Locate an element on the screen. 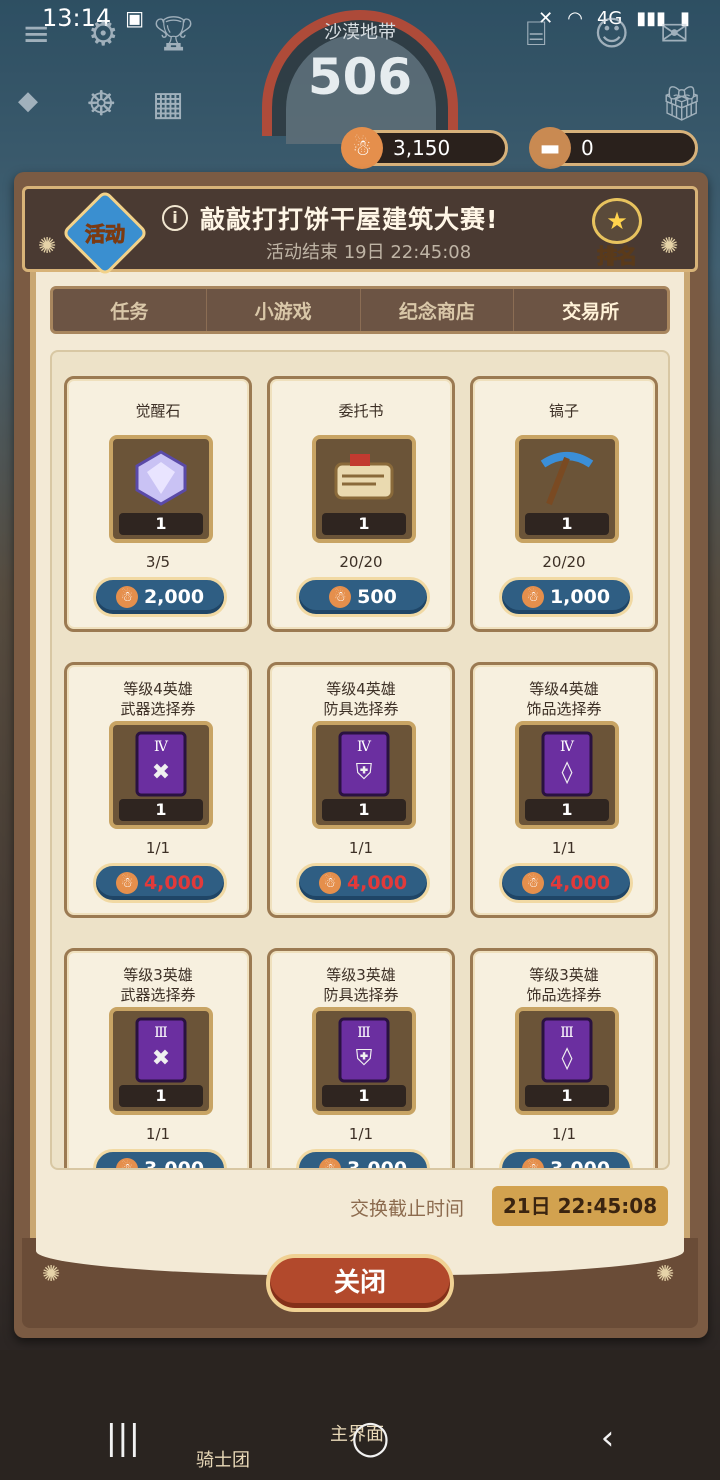 The image size is (720, 1480). item-name-line1: 镐子 is located at coordinates (563, 411).